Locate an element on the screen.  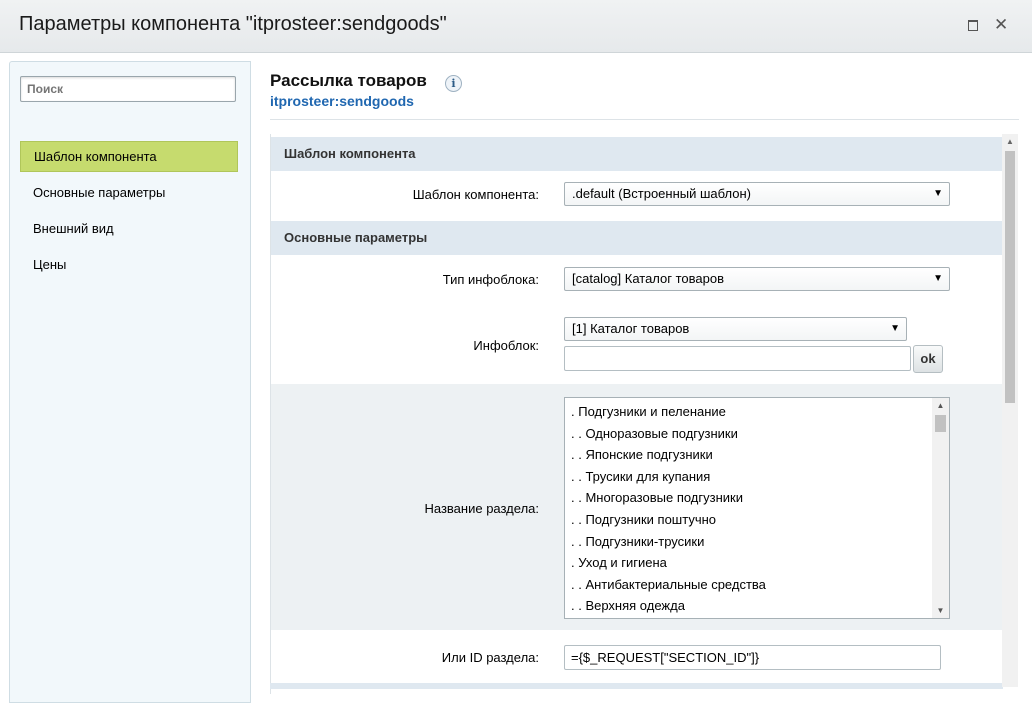
iblock-type-label: Тип инфоблока: is located at coordinates (490, 279).